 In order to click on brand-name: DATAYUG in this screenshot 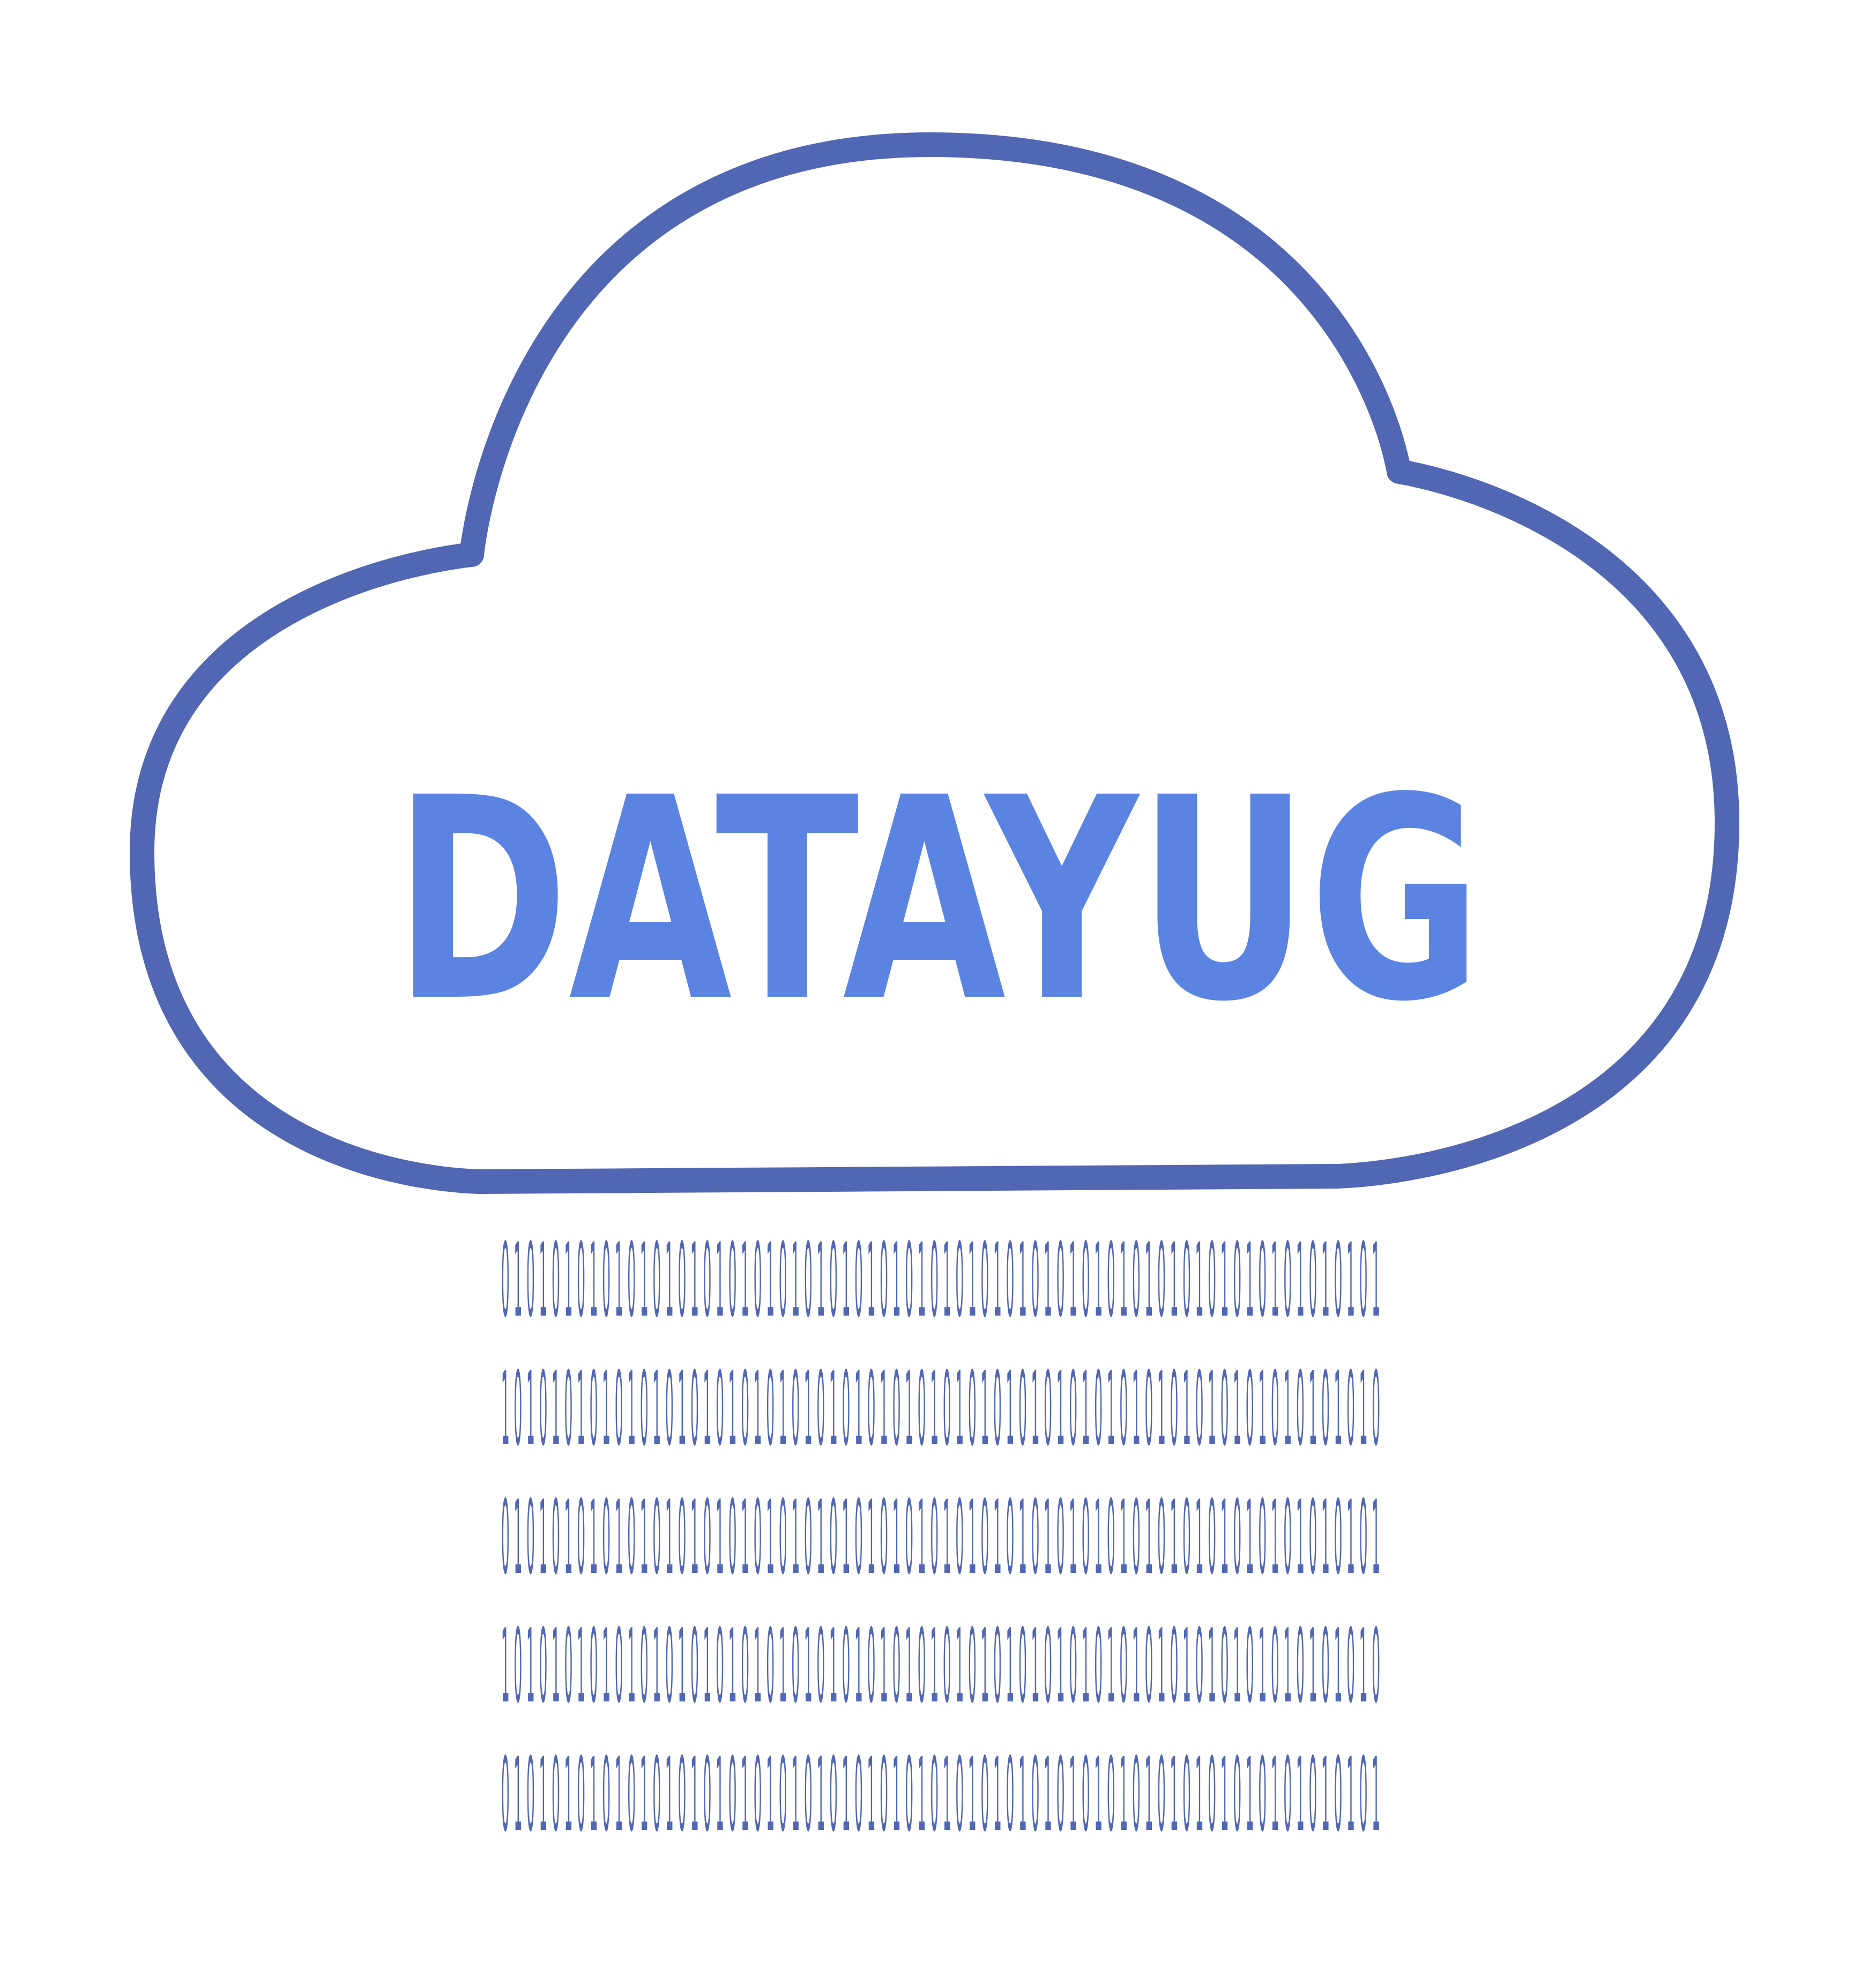, I will do `click(938, 900)`.